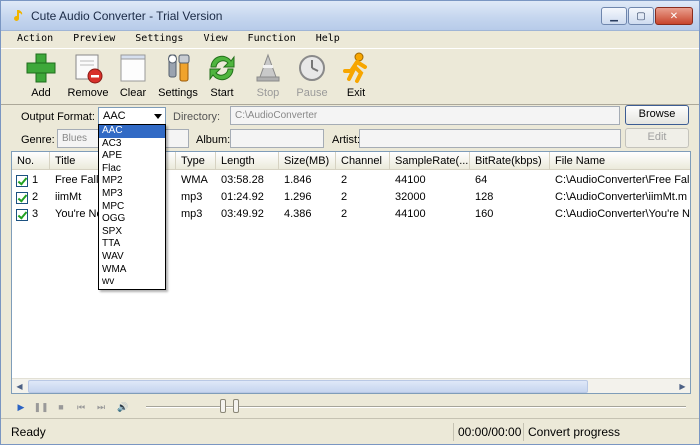  What do you see at coordinates (89, 69) in the screenshot?
I see `remove-document-icon` at bounding box center [89, 69].